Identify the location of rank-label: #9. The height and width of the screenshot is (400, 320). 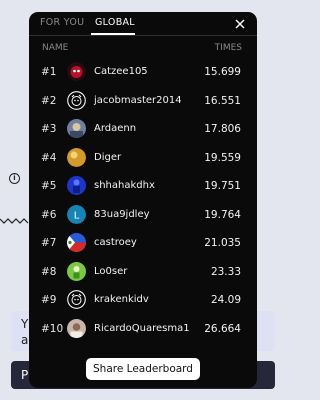
(49, 300).